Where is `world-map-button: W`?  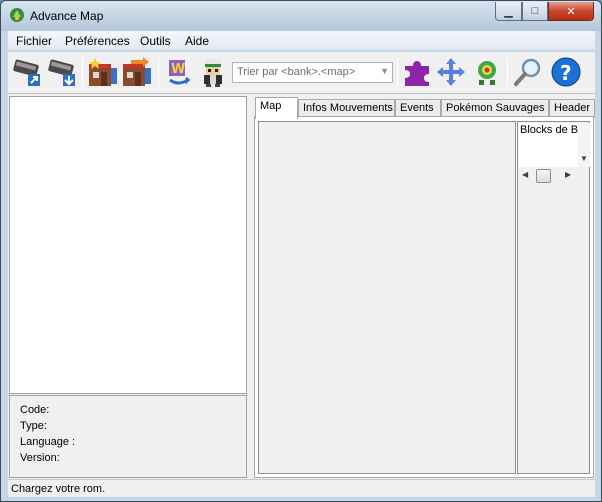 world-map-button: W is located at coordinates (180, 72).